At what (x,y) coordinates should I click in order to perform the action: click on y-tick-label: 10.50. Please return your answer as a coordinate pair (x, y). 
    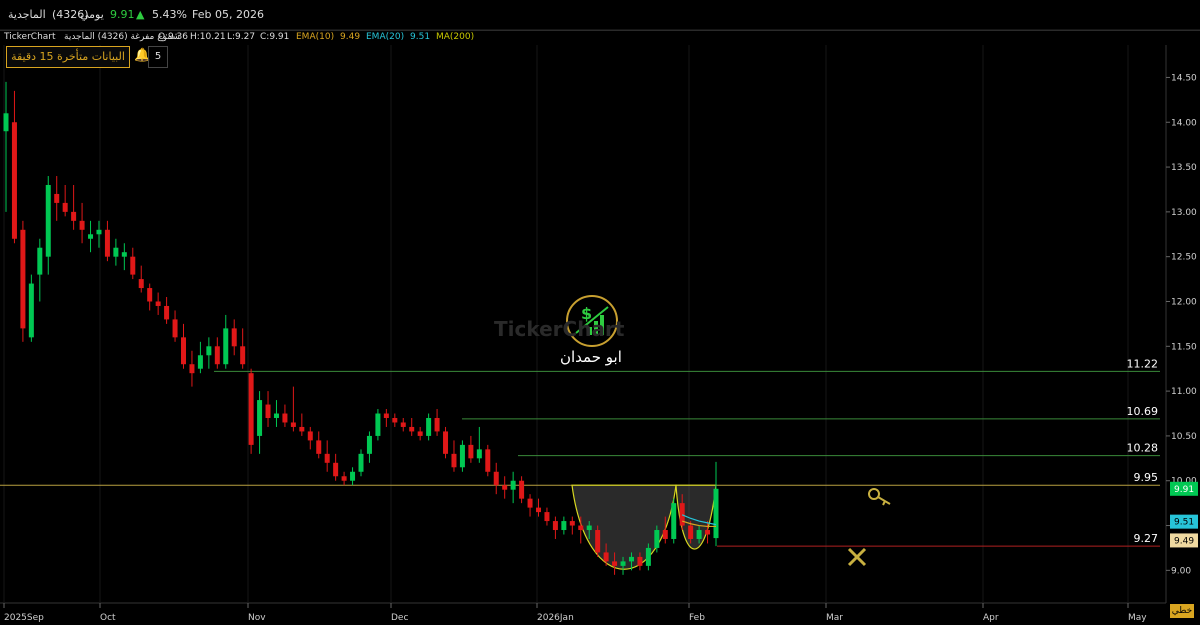
    Looking at the image, I should click on (1184, 437).